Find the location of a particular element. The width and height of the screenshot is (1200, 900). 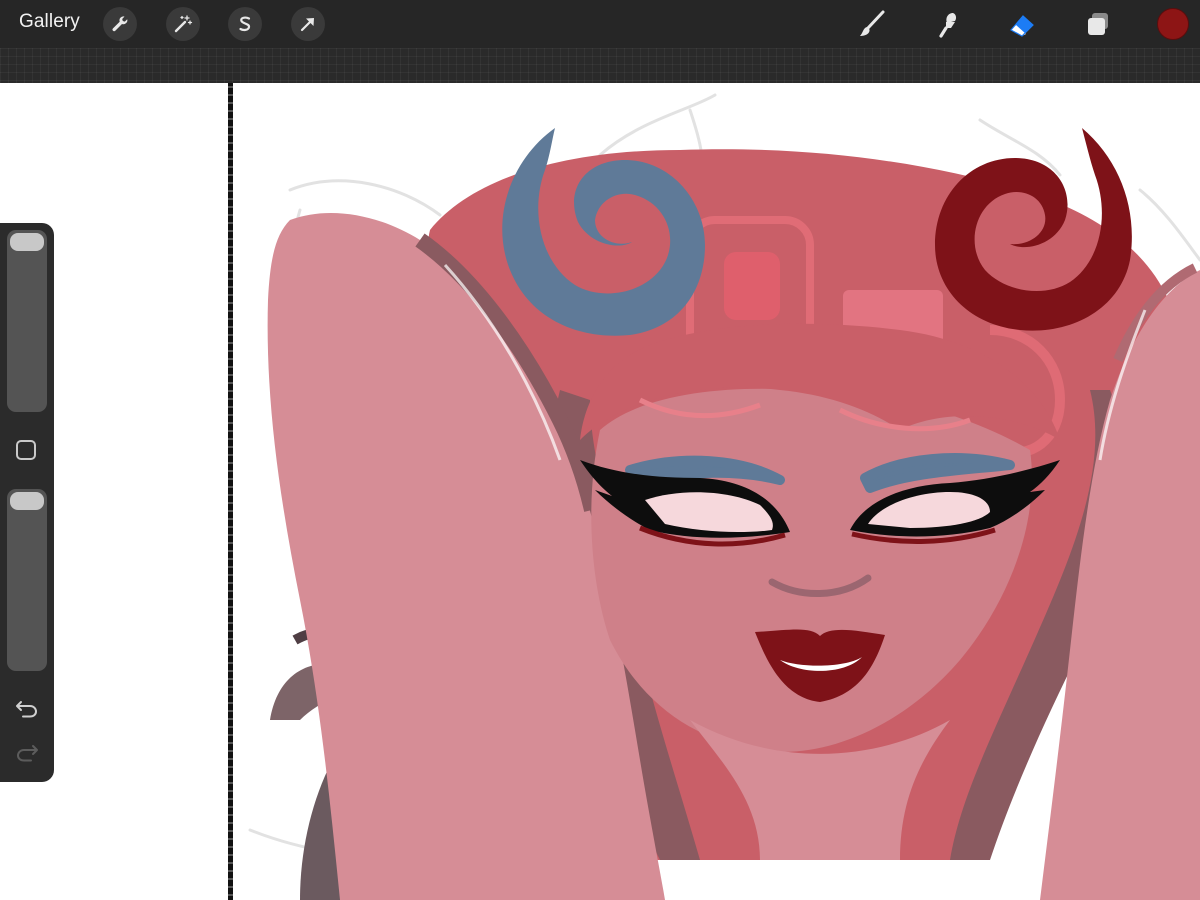

actions-wrench-icon is located at coordinates (120, 24).